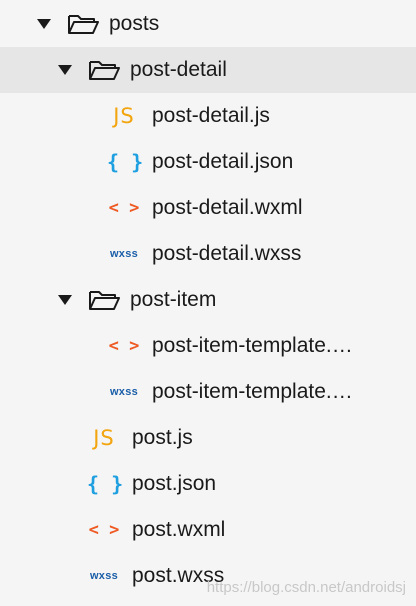  I want to click on tree-file-post-json: { } post.json, so click(208, 484).